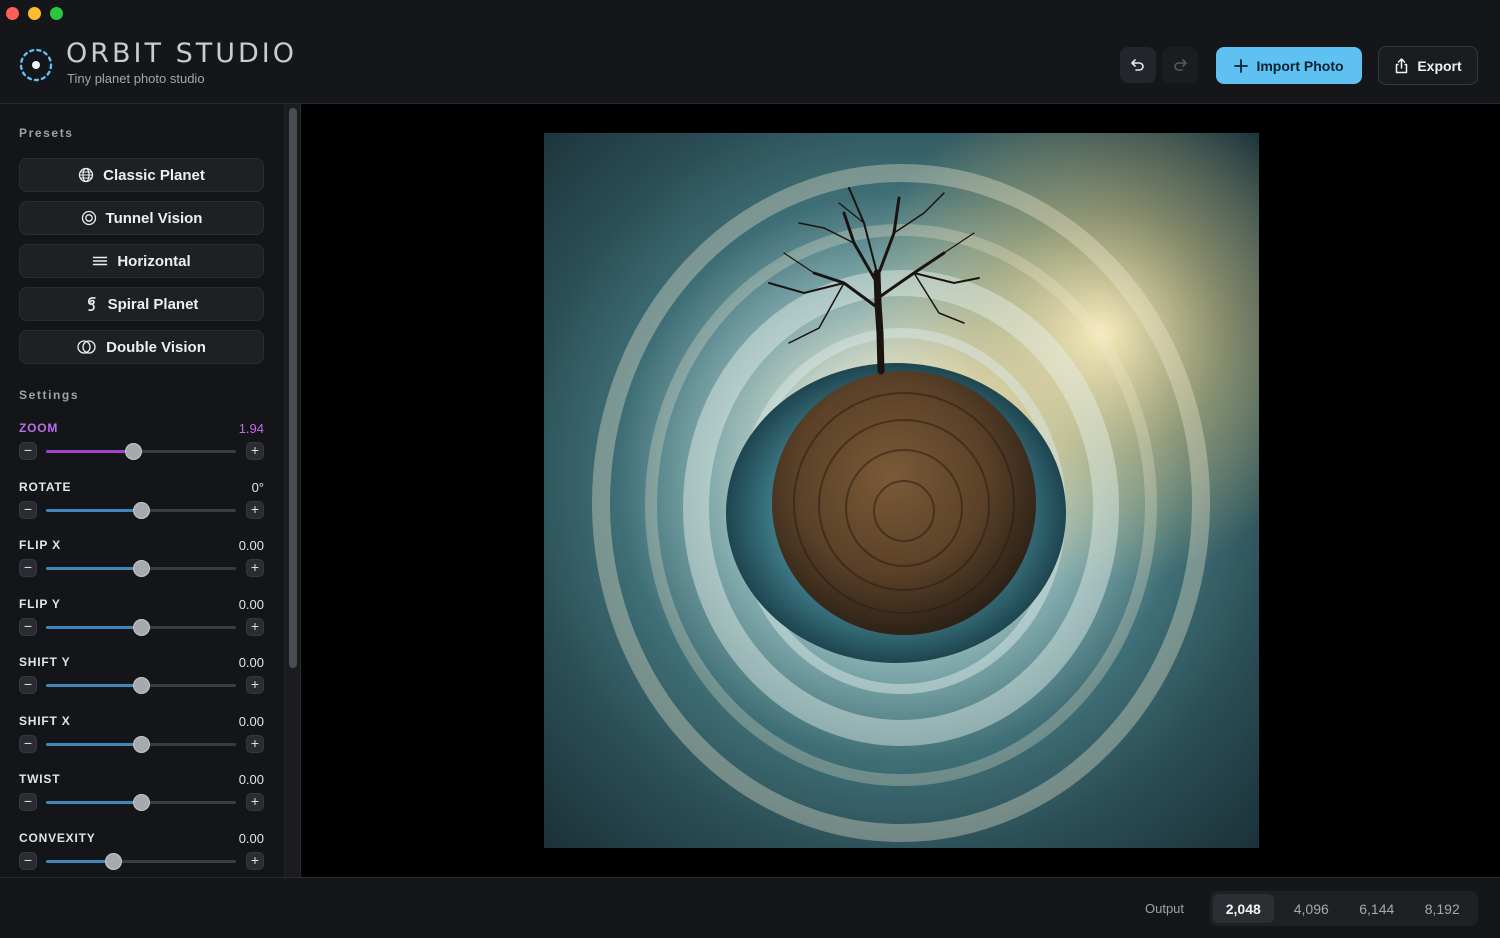 The image size is (1500, 938). Describe the element at coordinates (1442, 908) in the screenshot. I see `output-size-option: 8,192` at that location.